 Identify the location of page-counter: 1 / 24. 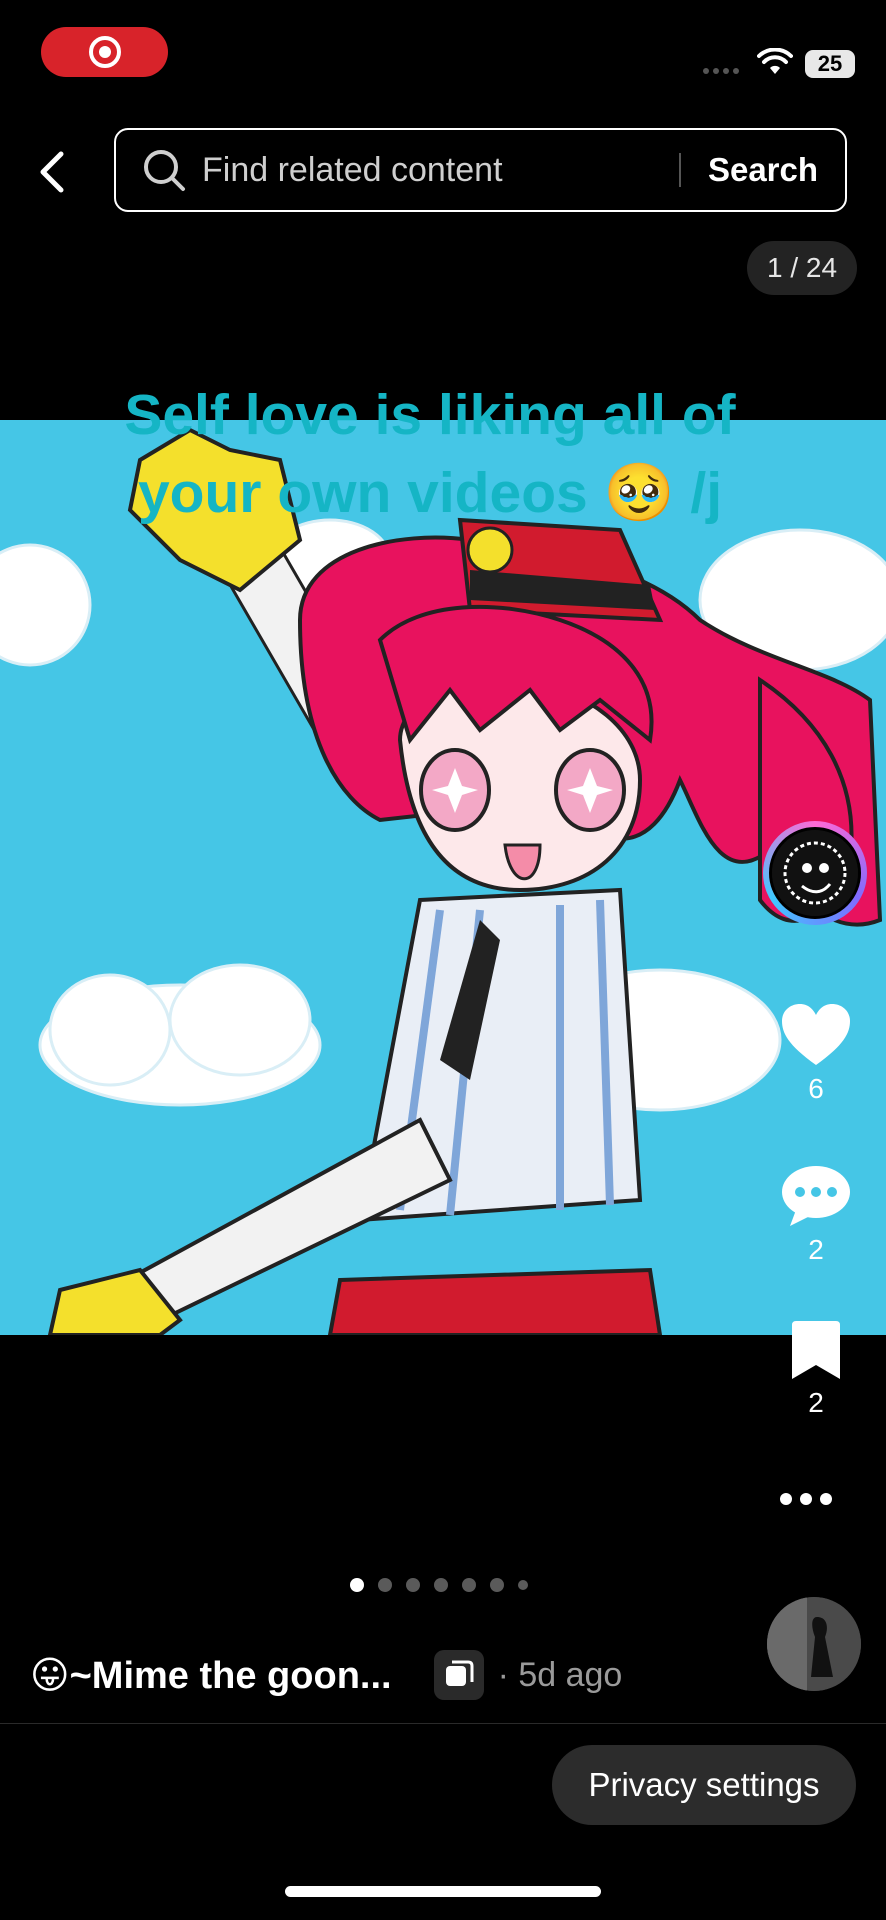
(802, 268).